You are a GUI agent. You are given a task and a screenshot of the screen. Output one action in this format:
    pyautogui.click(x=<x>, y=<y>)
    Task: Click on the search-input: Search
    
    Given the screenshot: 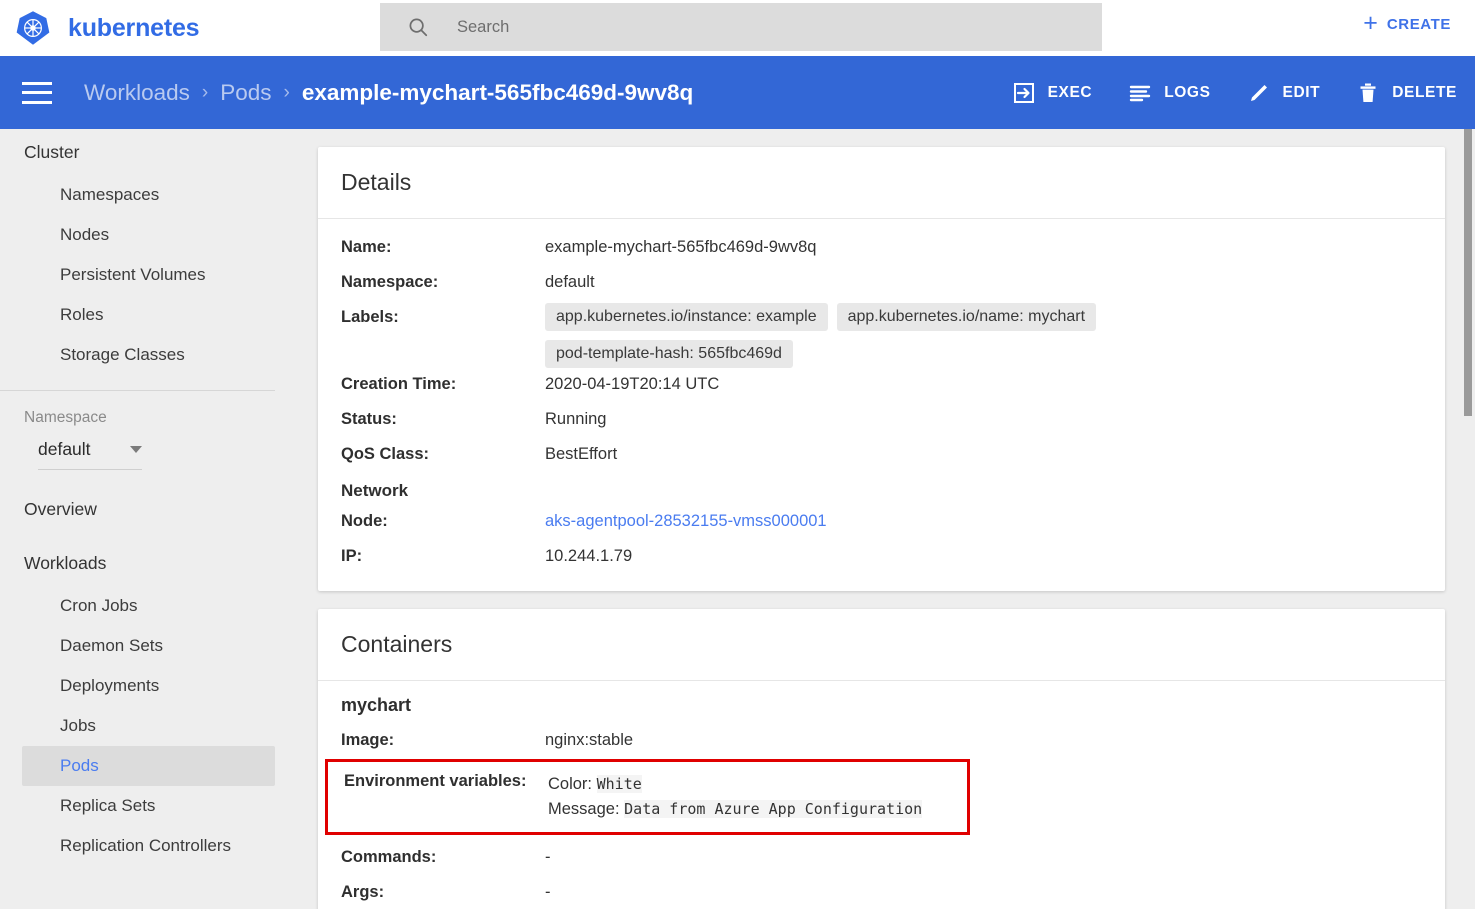 What is the action you would take?
    pyautogui.click(x=483, y=27)
    